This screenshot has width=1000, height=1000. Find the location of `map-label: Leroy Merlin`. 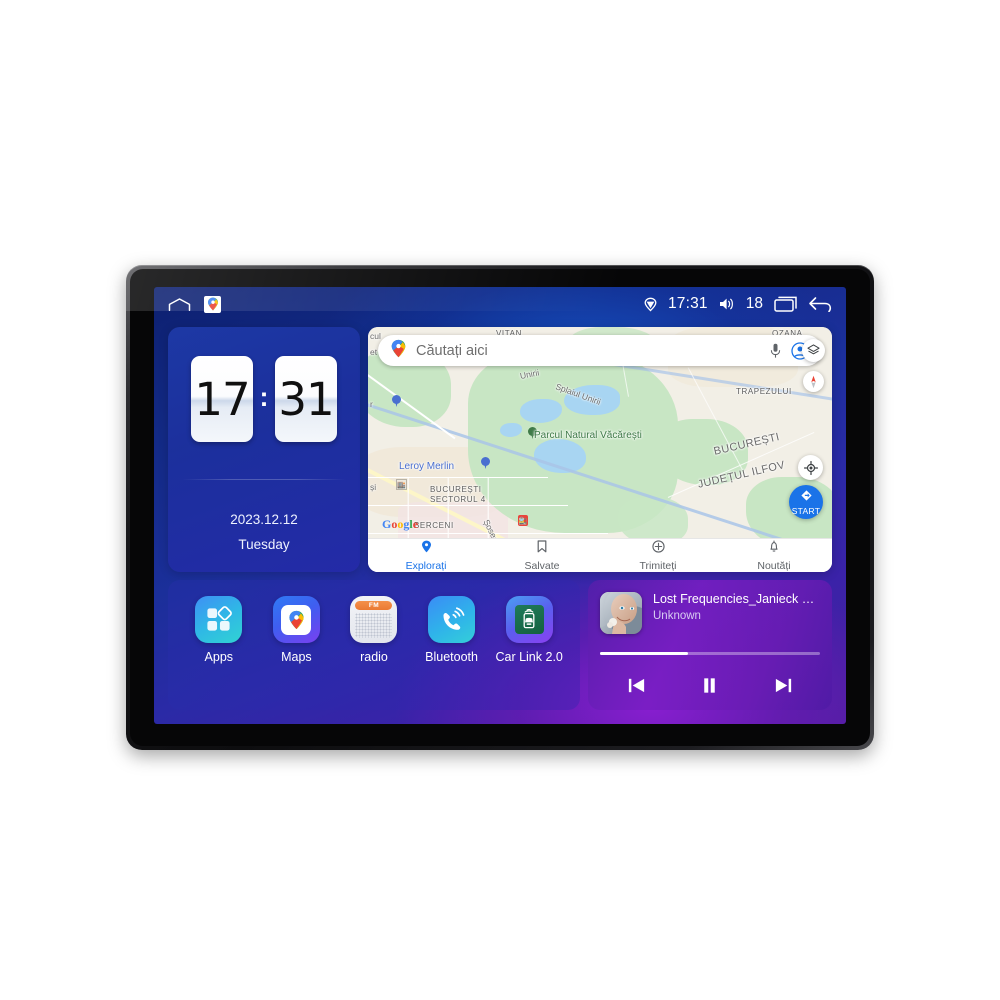

map-label: Leroy Merlin is located at coordinates (427, 466).